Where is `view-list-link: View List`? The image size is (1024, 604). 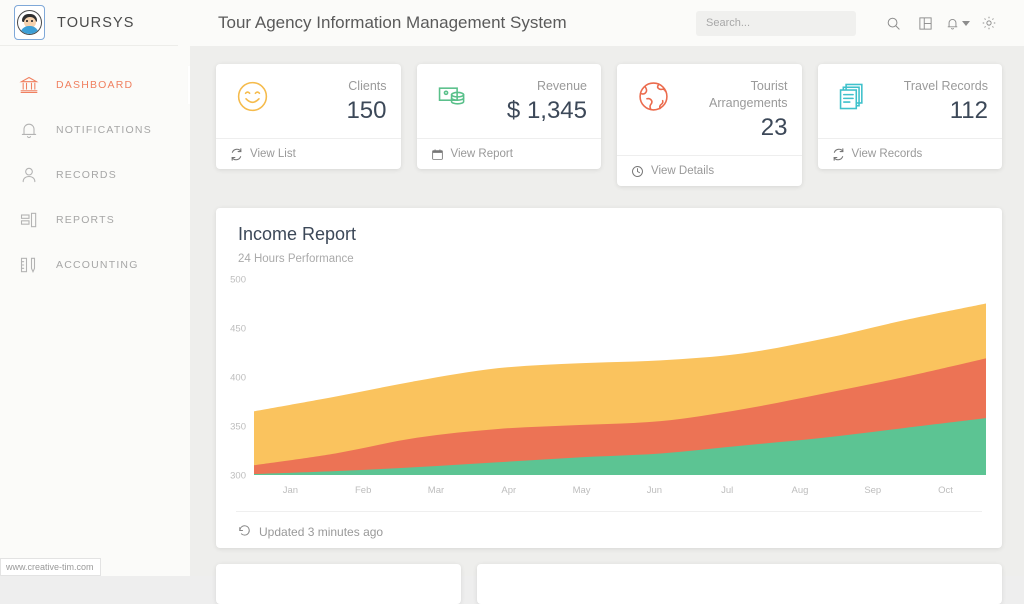
view-list-link: View List is located at coordinates (308, 154).